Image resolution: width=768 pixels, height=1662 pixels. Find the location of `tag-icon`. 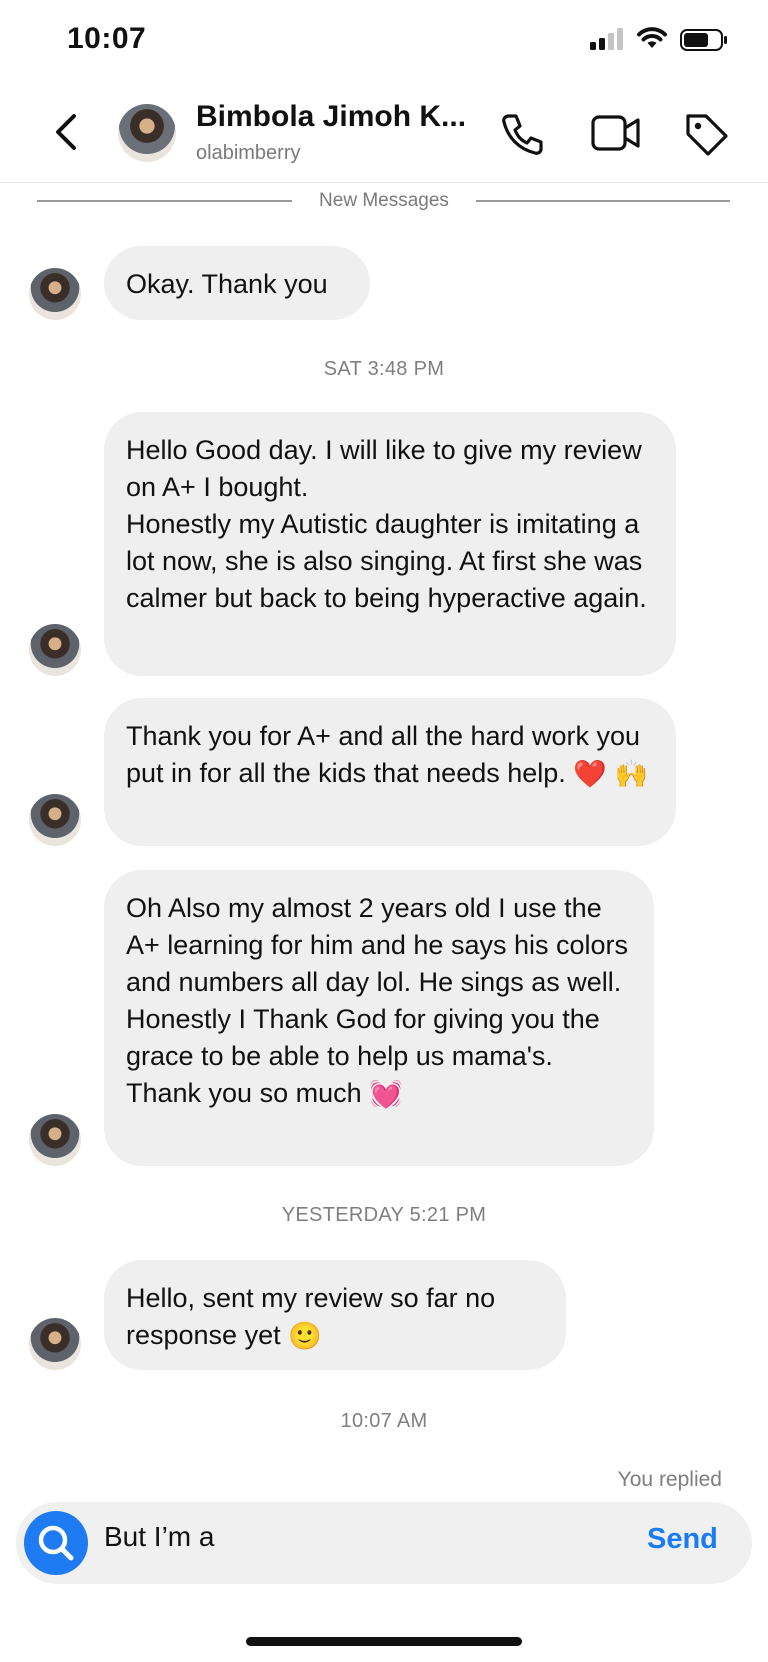

tag-icon is located at coordinates (706, 134).